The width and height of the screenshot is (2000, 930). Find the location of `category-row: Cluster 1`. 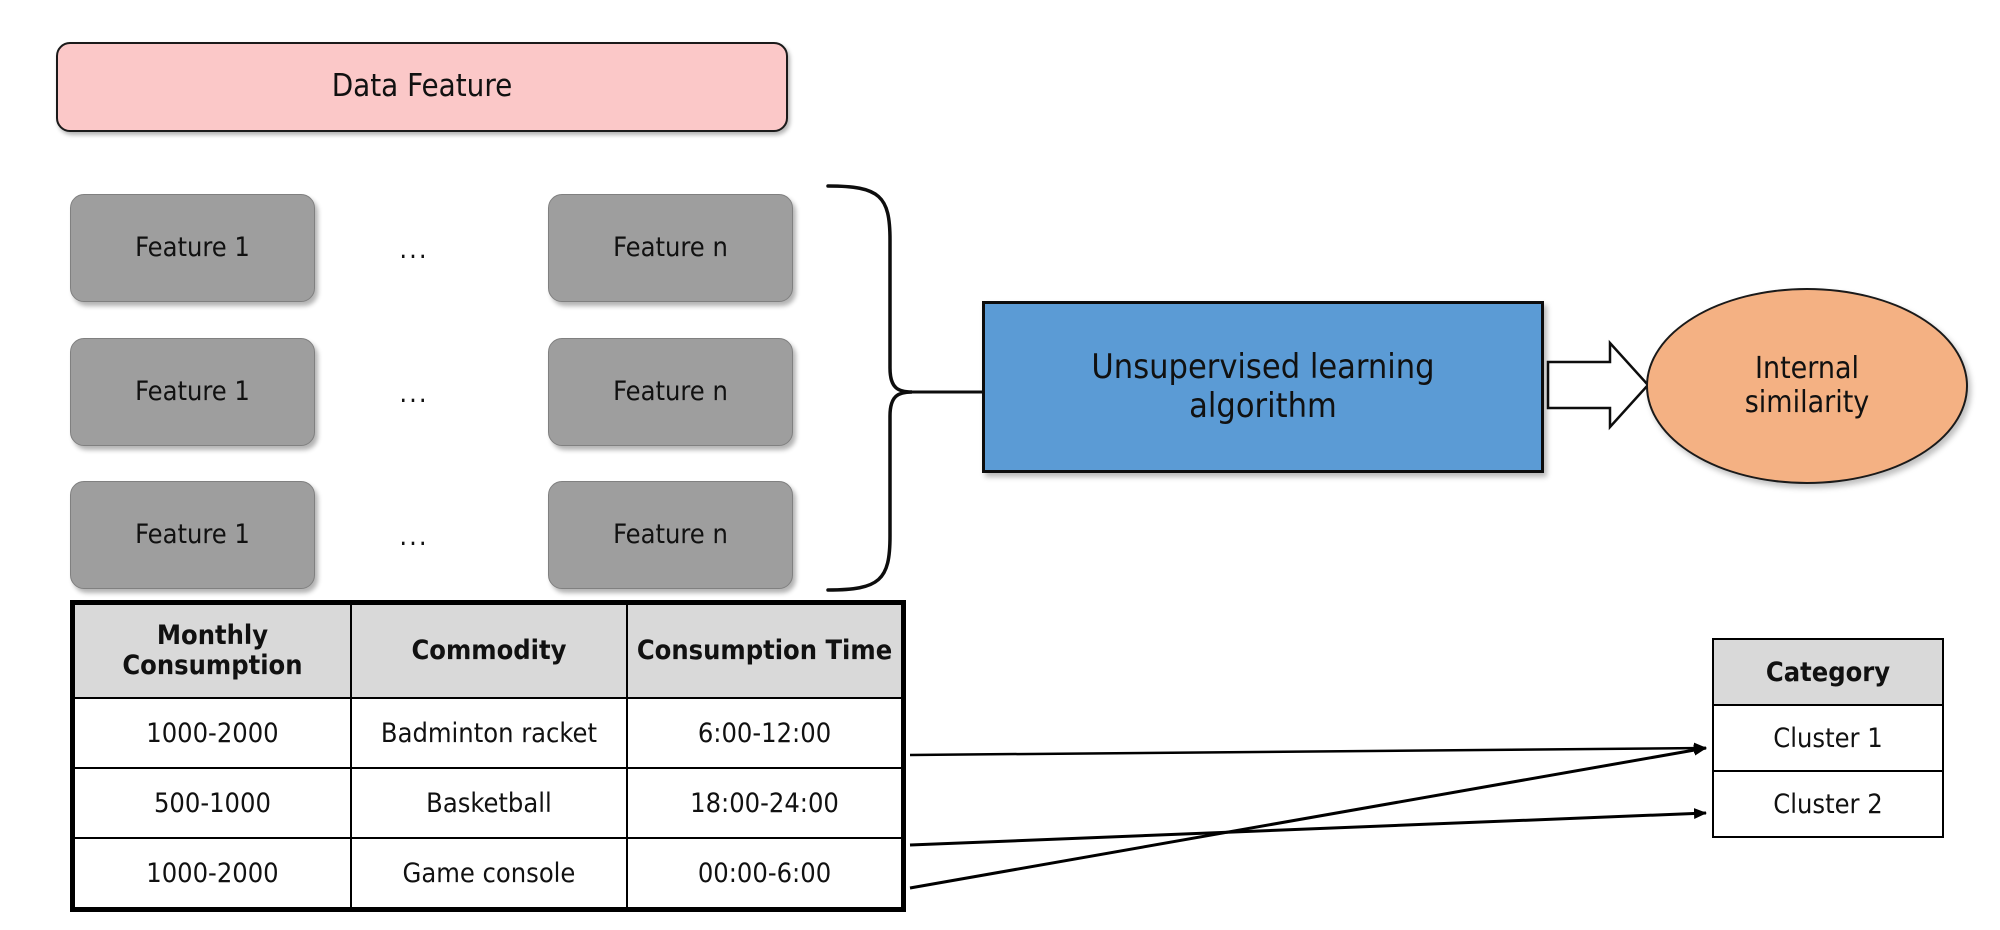

category-row: Cluster 1 is located at coordinates (1828, 738).